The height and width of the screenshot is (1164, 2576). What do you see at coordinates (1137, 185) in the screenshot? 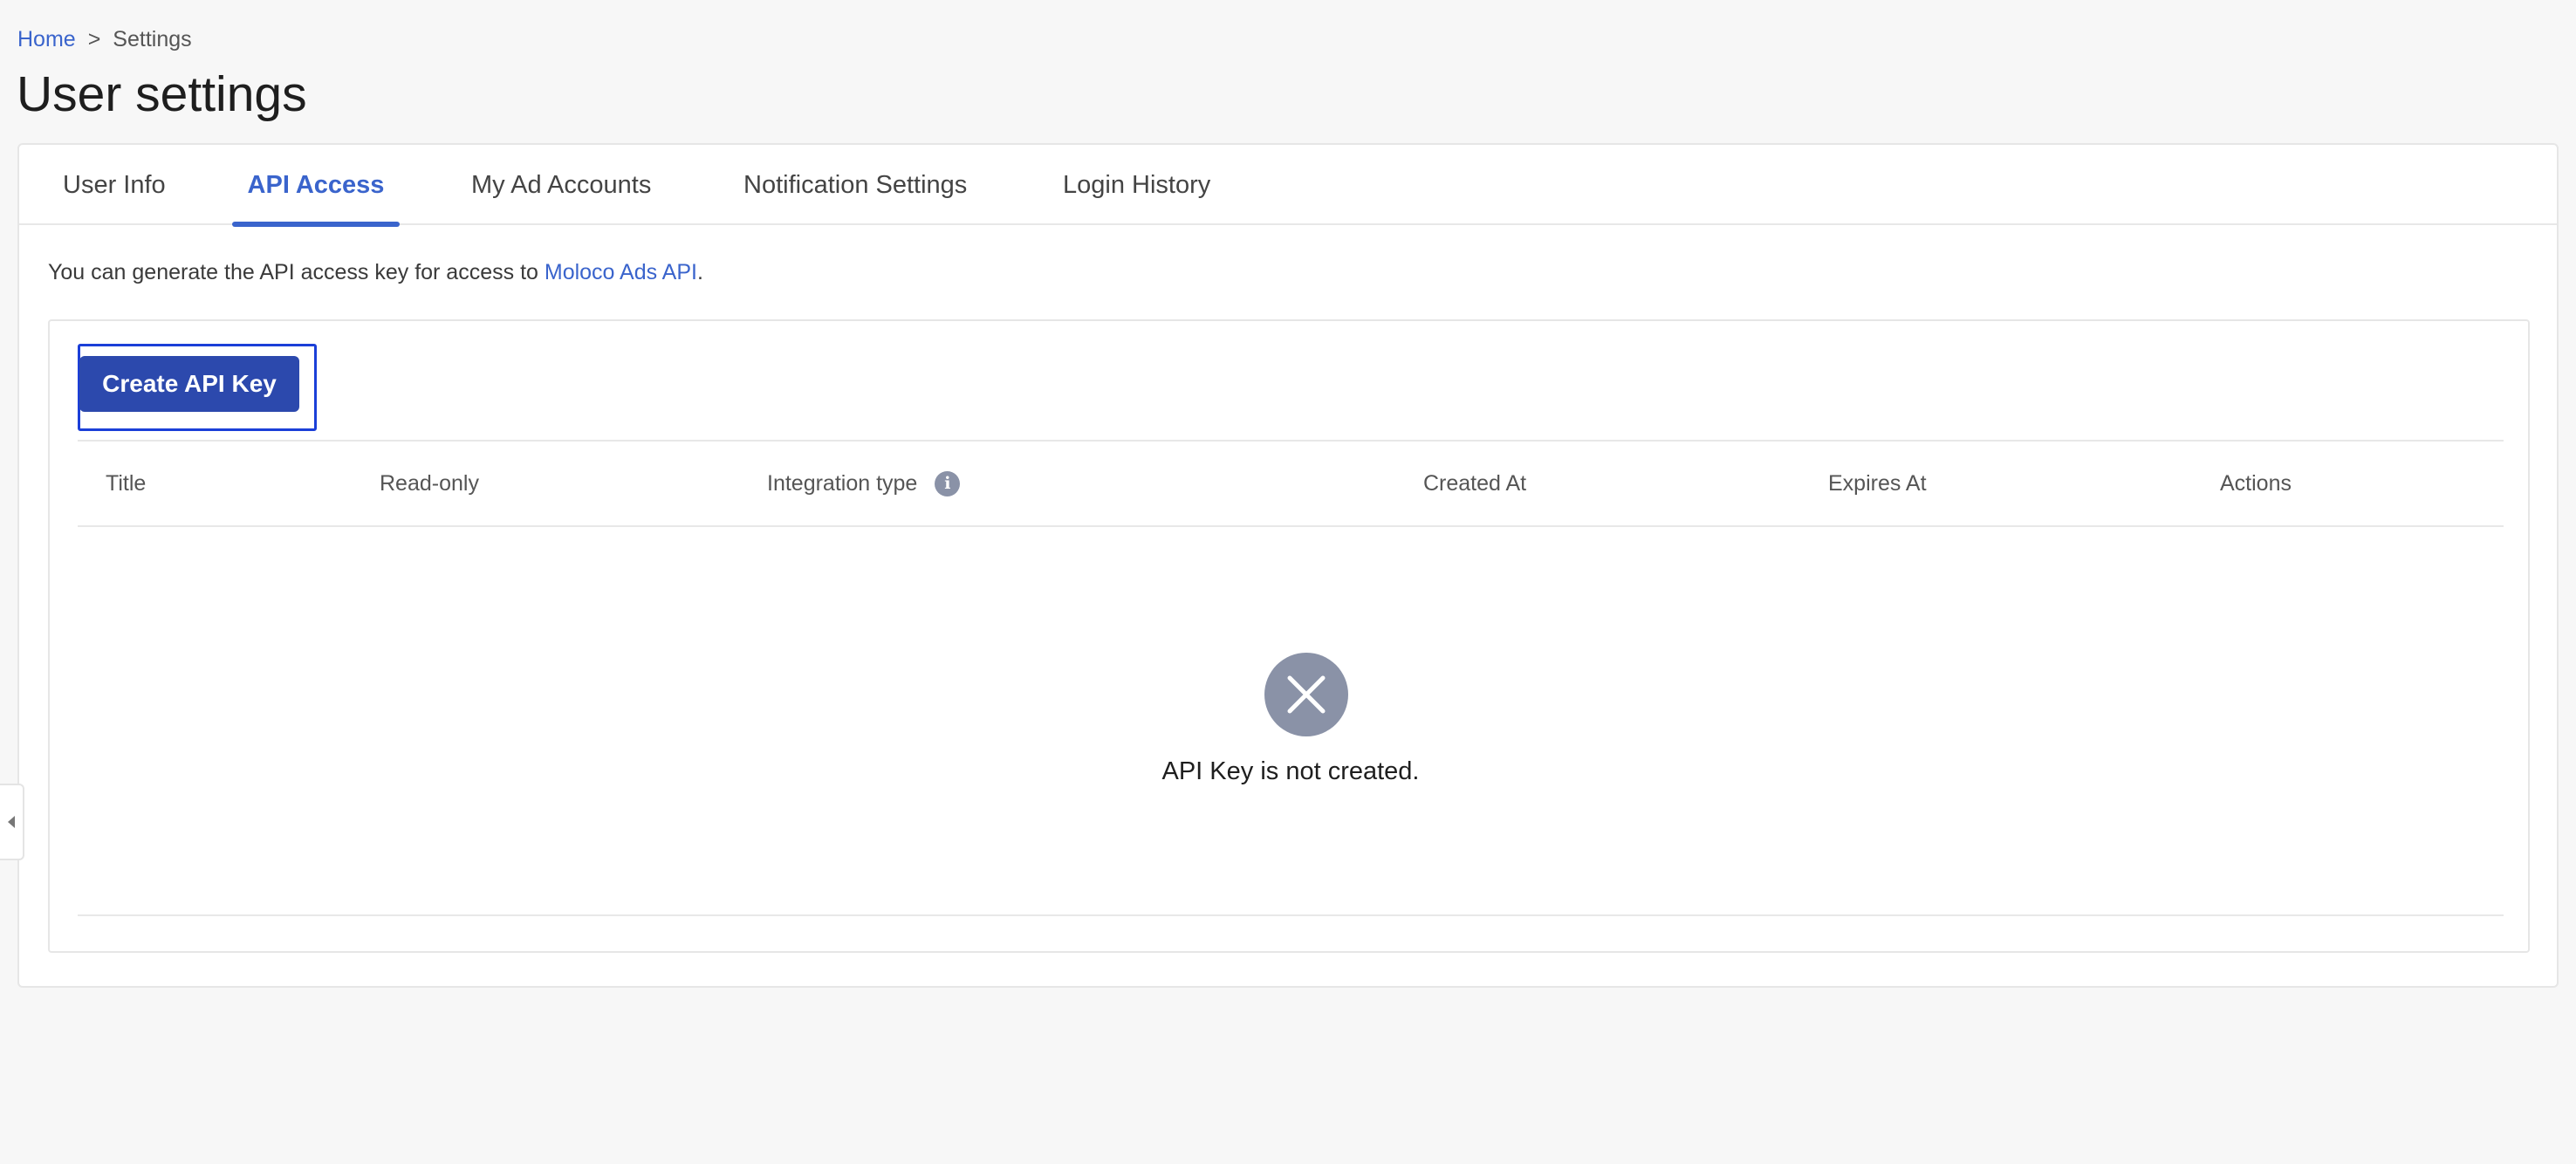
I see `tab-login-history: Login History` at bounding box center [1137, 185].